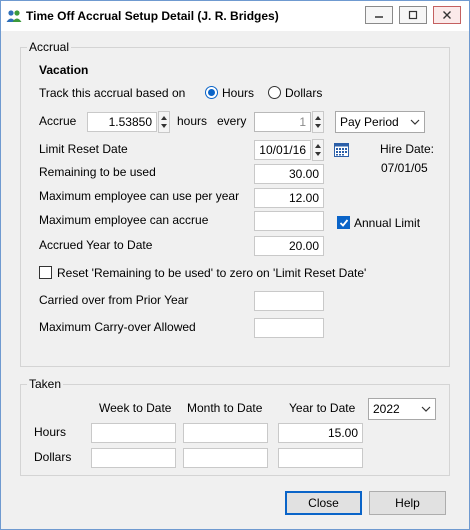 This screenshot has width=470, height=530. Describe the element at coordinates (225, 458) in the screenshot. I see `dollars-month-field` at that location.